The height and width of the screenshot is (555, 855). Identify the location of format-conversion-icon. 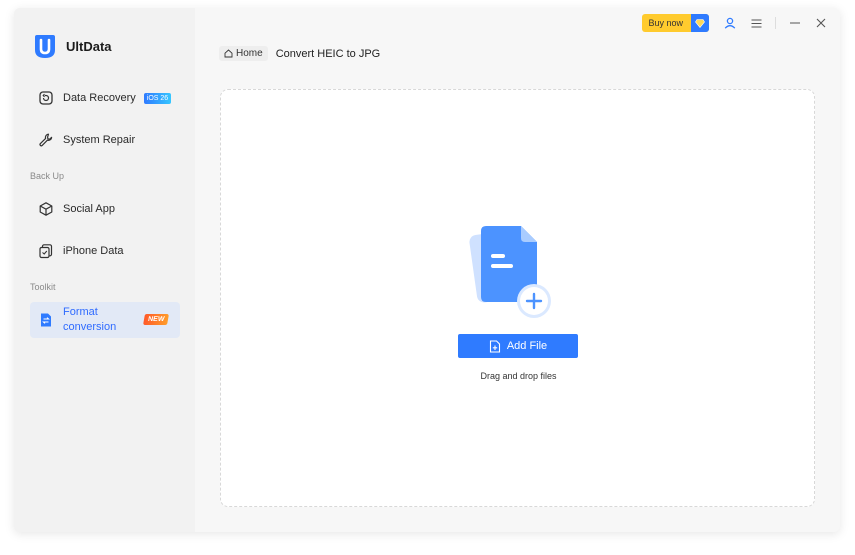
(46, 320).